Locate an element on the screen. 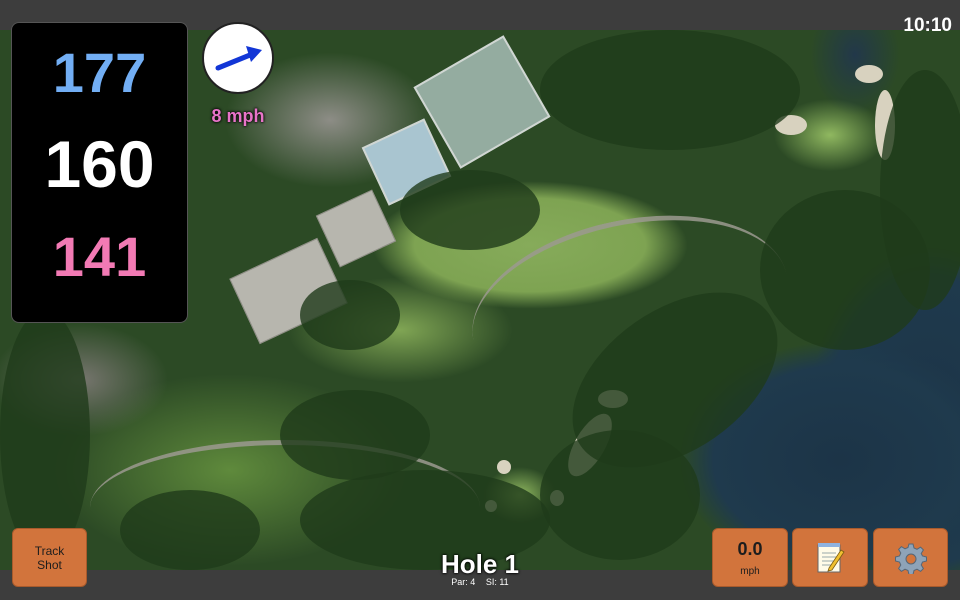 The width and height of the screenshot is (960, 600). gear-icon is located at coordinates (910, 558).